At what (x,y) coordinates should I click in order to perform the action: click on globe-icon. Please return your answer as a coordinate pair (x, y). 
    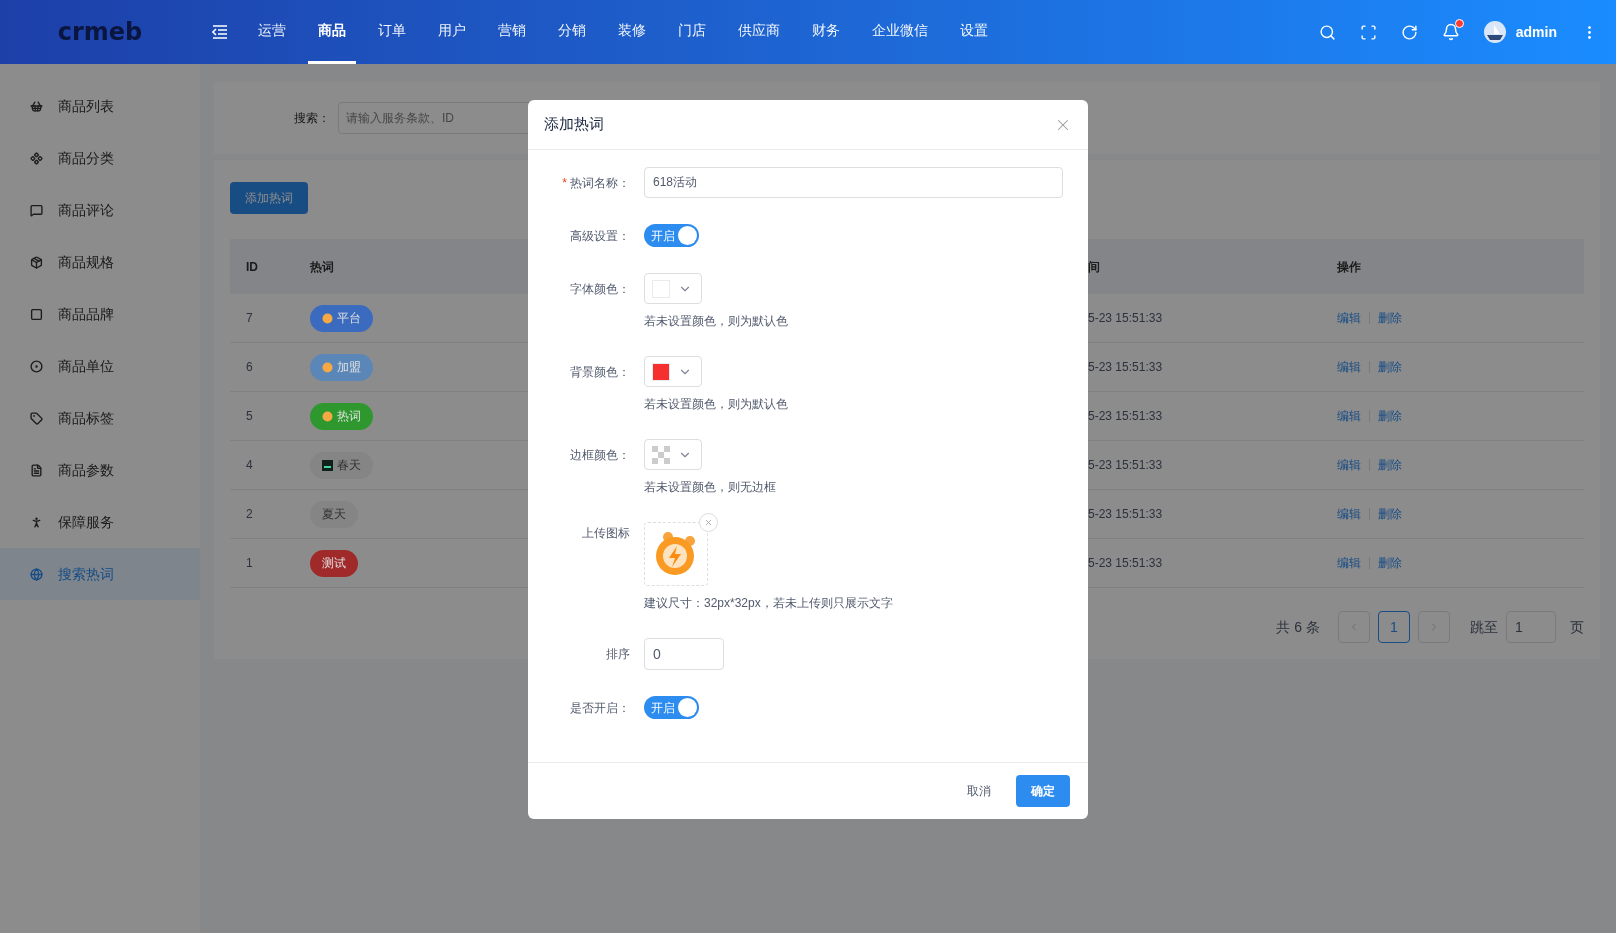
    Looking at the image, I should click on (36, 574).